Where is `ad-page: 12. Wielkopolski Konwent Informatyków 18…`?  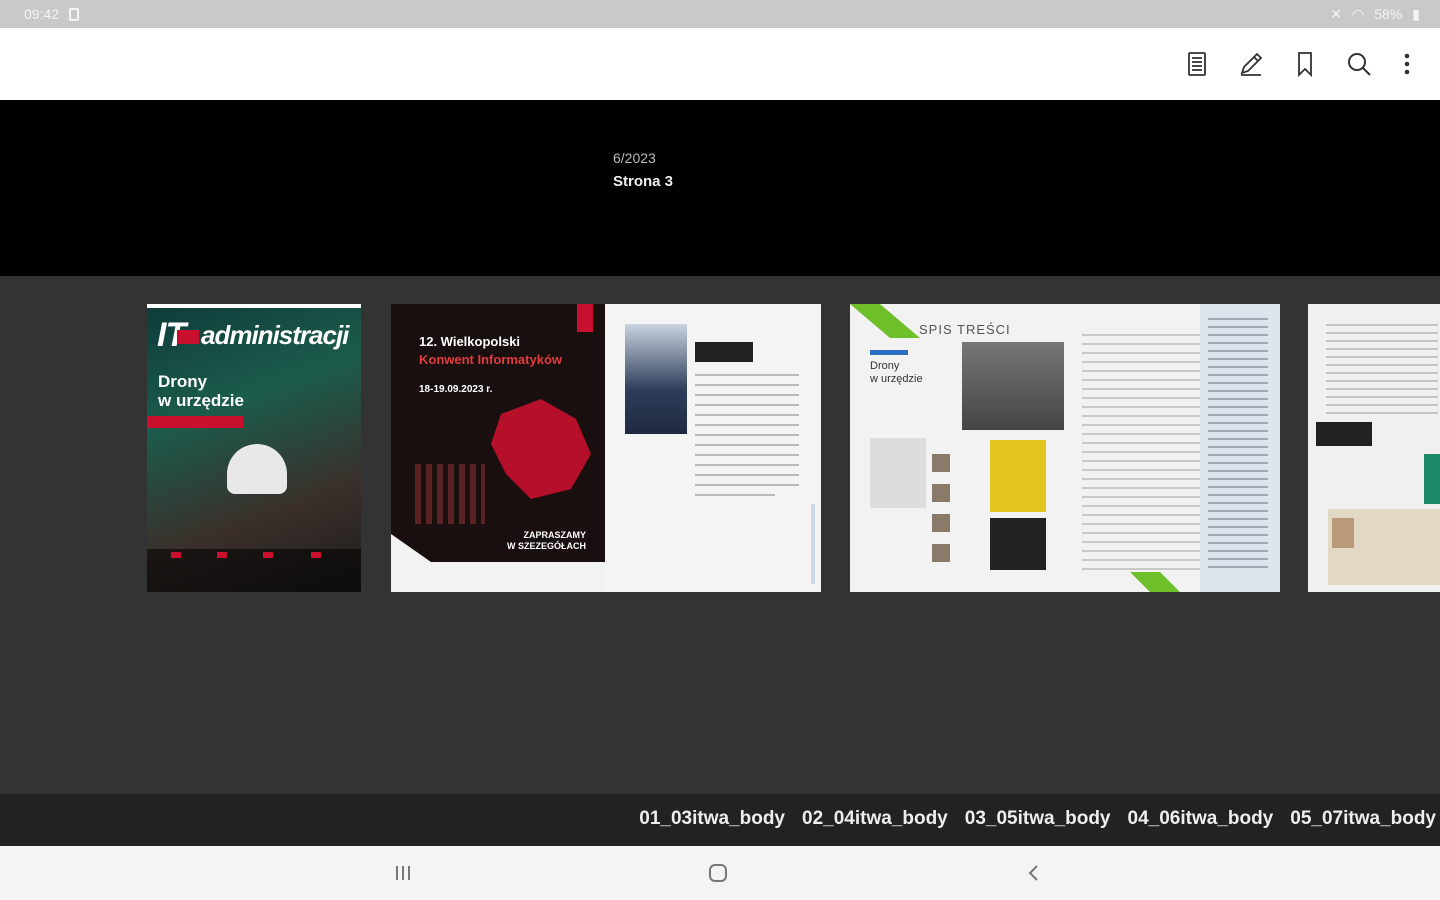
ad-page: 12. Wielkopolski Konwent Informatyków 18… is located at coordinates (498, 448).